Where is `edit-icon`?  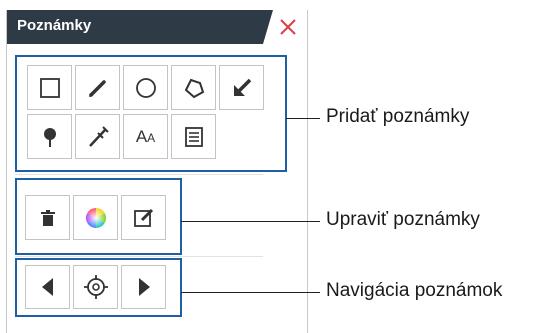
edit-icon is located at coordinates (143, 217).